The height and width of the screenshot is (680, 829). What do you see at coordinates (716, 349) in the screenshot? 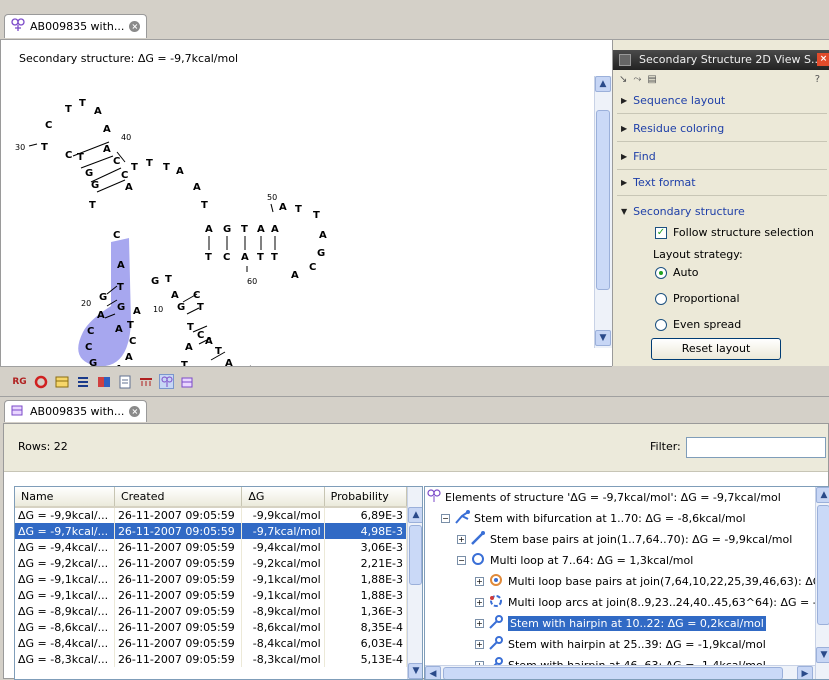
I see `reset-layout-button: Reset layout` at bounding box center [716, 349].